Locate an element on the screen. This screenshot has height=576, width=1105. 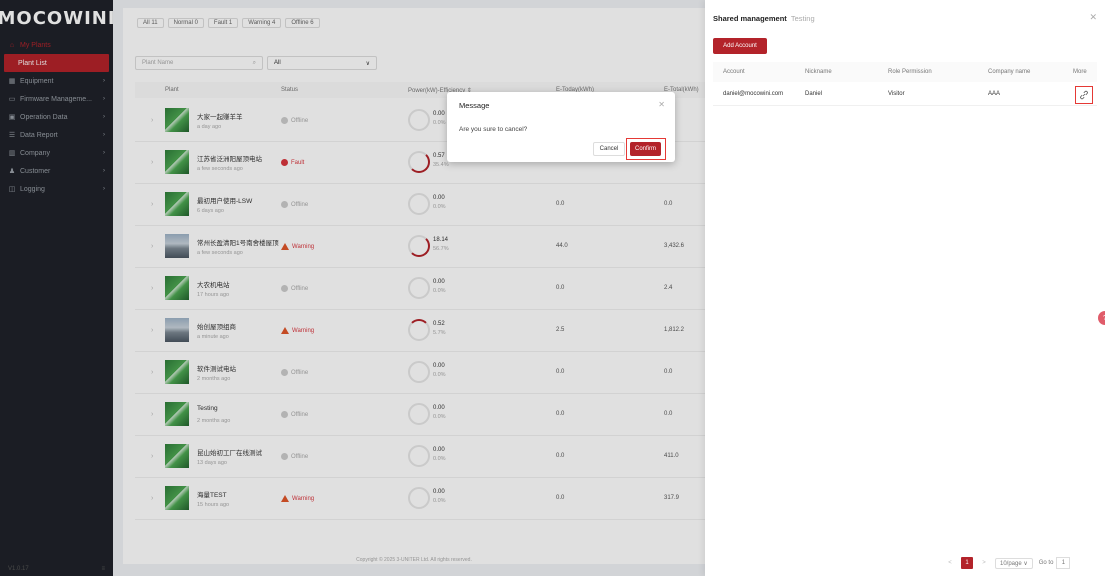
table-row: daniel@mocowini.com Daniel Visitor AAA is located at coordinates (905, 95).